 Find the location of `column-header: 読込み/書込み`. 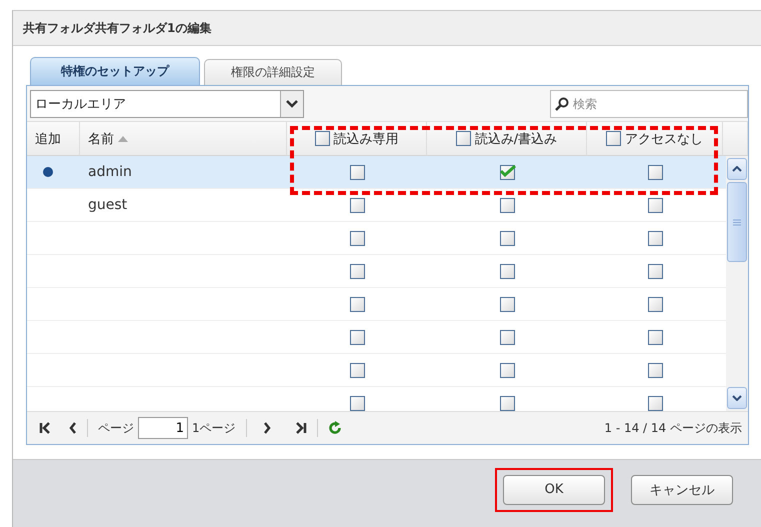

column-header: 読込み/書込み is located at coordinates (507, 139).